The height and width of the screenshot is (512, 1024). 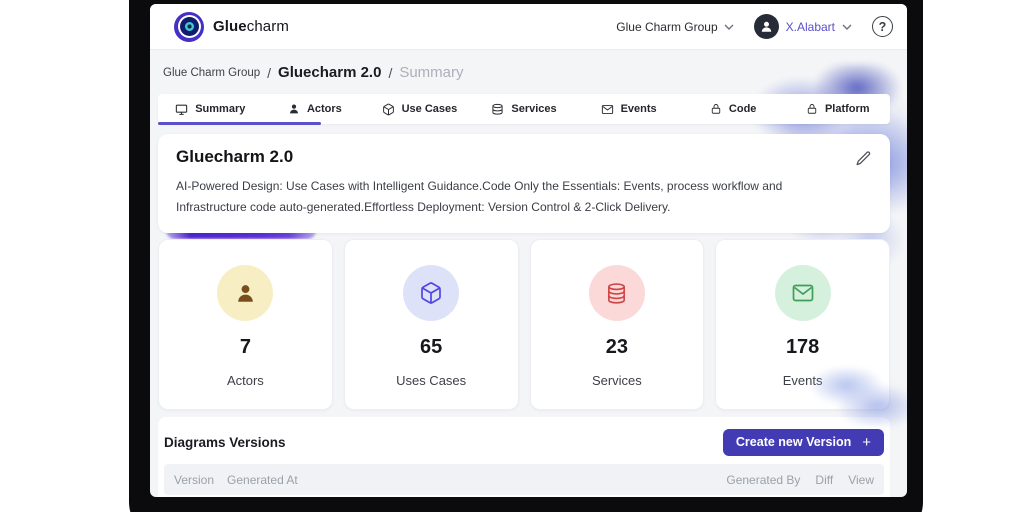 I want to click on top-bar-actions: Glue Charm Group X.Alabart ?, so click(x=754, y=26).